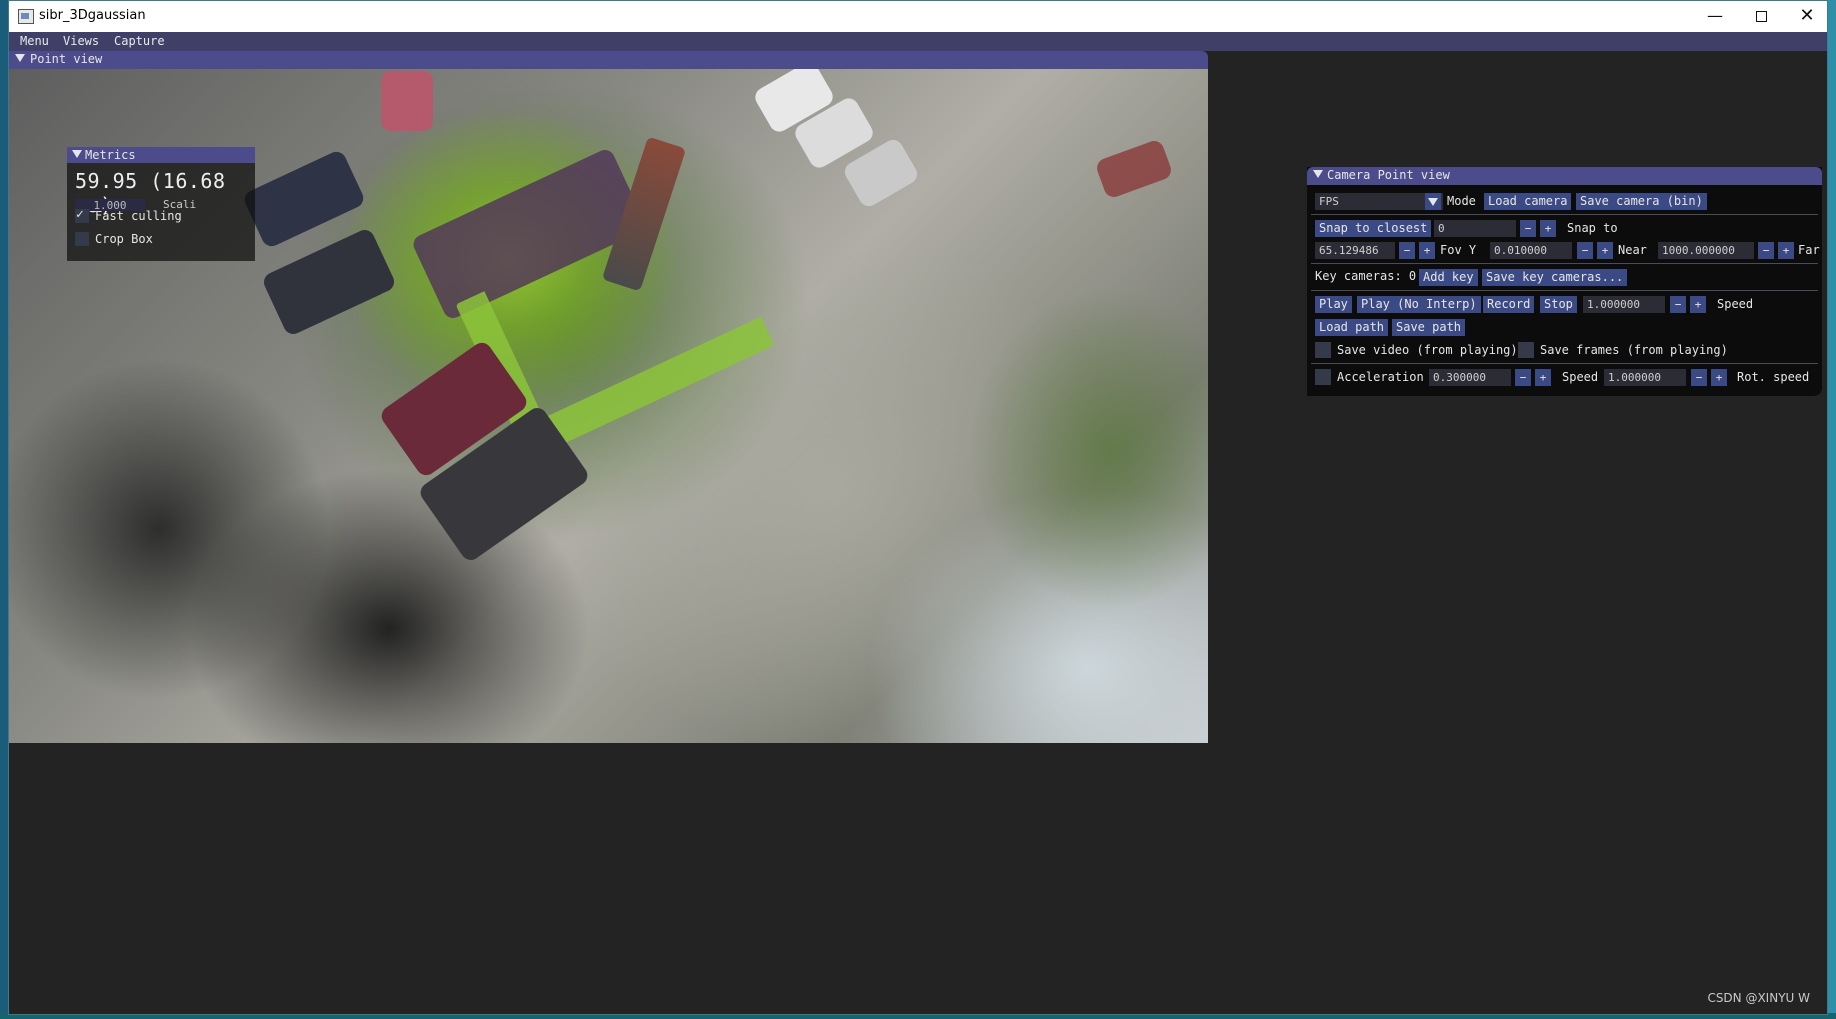 The width and height of the screenshot is (1836, 1019). What do you see at coordinates (1632, 250) in the screenshot?
I see `near-label: Near` at bounding box center [1632, 250].